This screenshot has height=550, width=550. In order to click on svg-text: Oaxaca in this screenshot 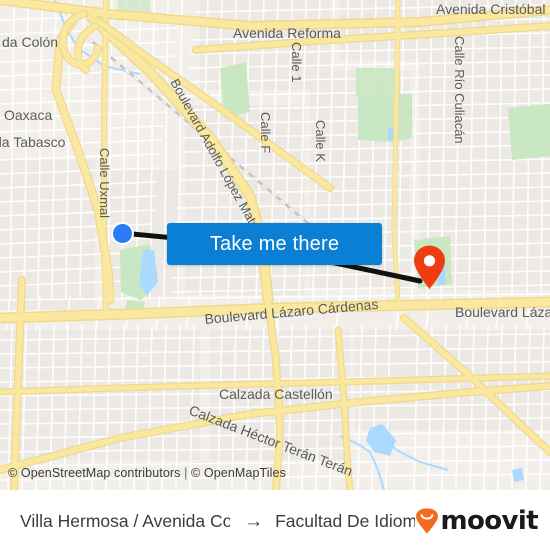, I will do `click(28, 115)`.